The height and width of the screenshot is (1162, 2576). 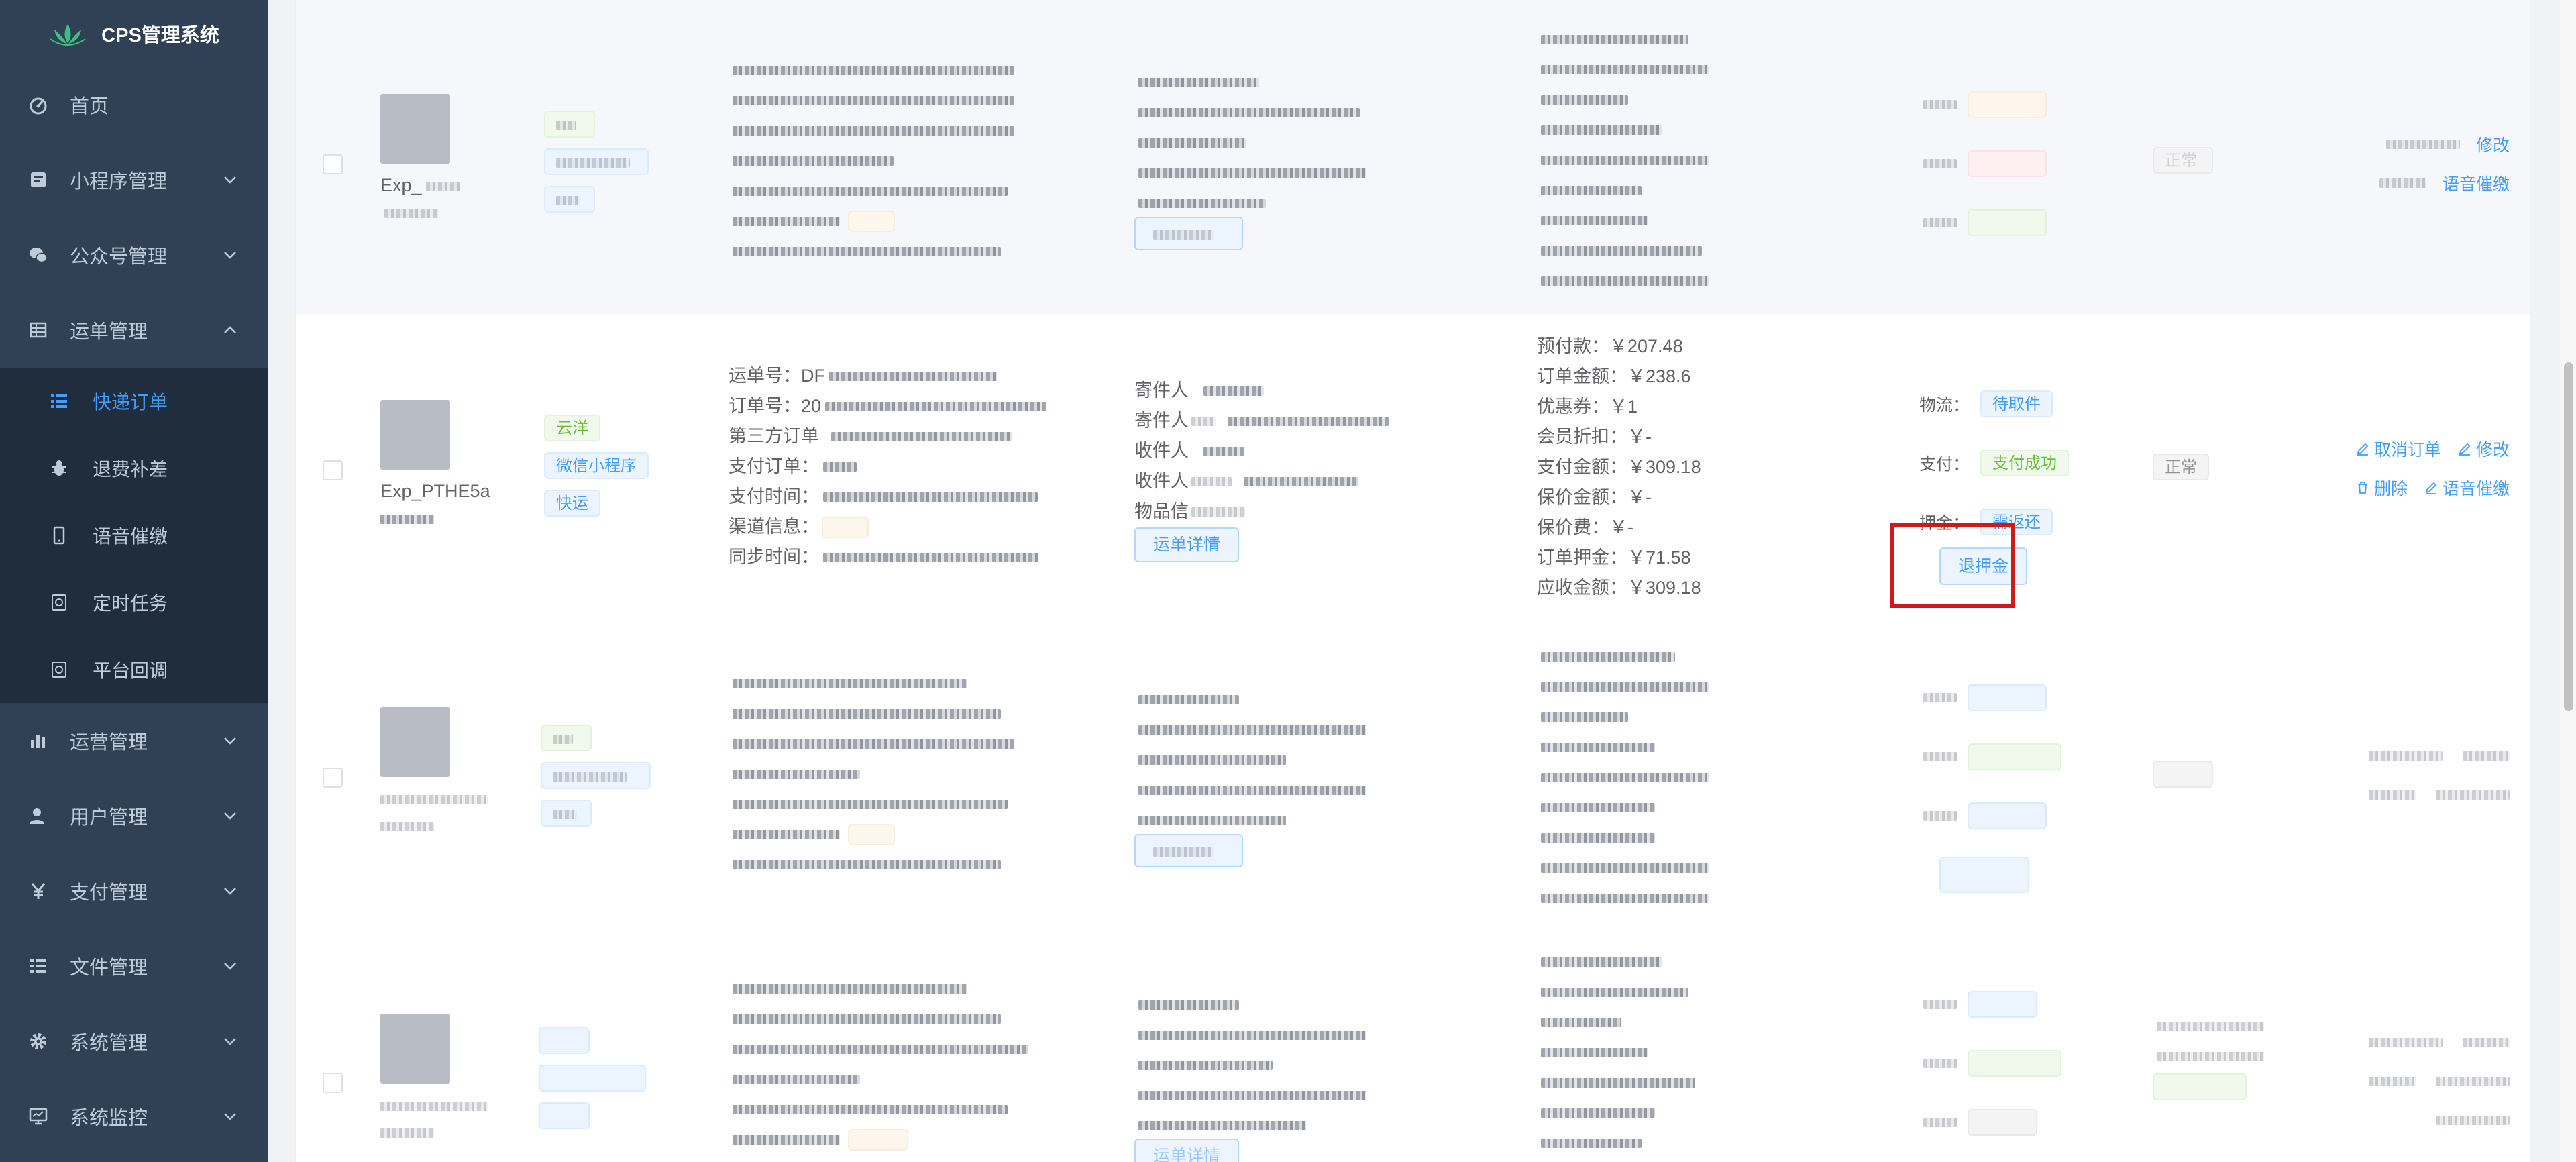 What do you see at coordinates (2183, 160) in the screenshot?
I see `state-badge: 正常` at bounding box center [2183, 160].